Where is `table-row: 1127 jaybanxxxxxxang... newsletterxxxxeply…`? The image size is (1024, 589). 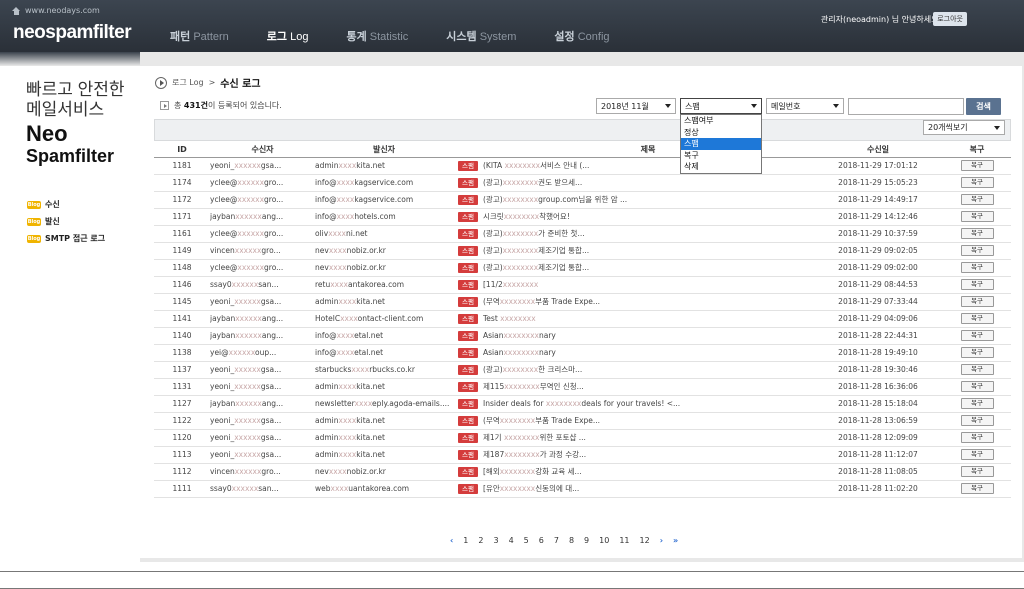
table-row: 1127 jaybanxxxxxxang... newsletterxxxxeply… is located at coordinates (582, 404).